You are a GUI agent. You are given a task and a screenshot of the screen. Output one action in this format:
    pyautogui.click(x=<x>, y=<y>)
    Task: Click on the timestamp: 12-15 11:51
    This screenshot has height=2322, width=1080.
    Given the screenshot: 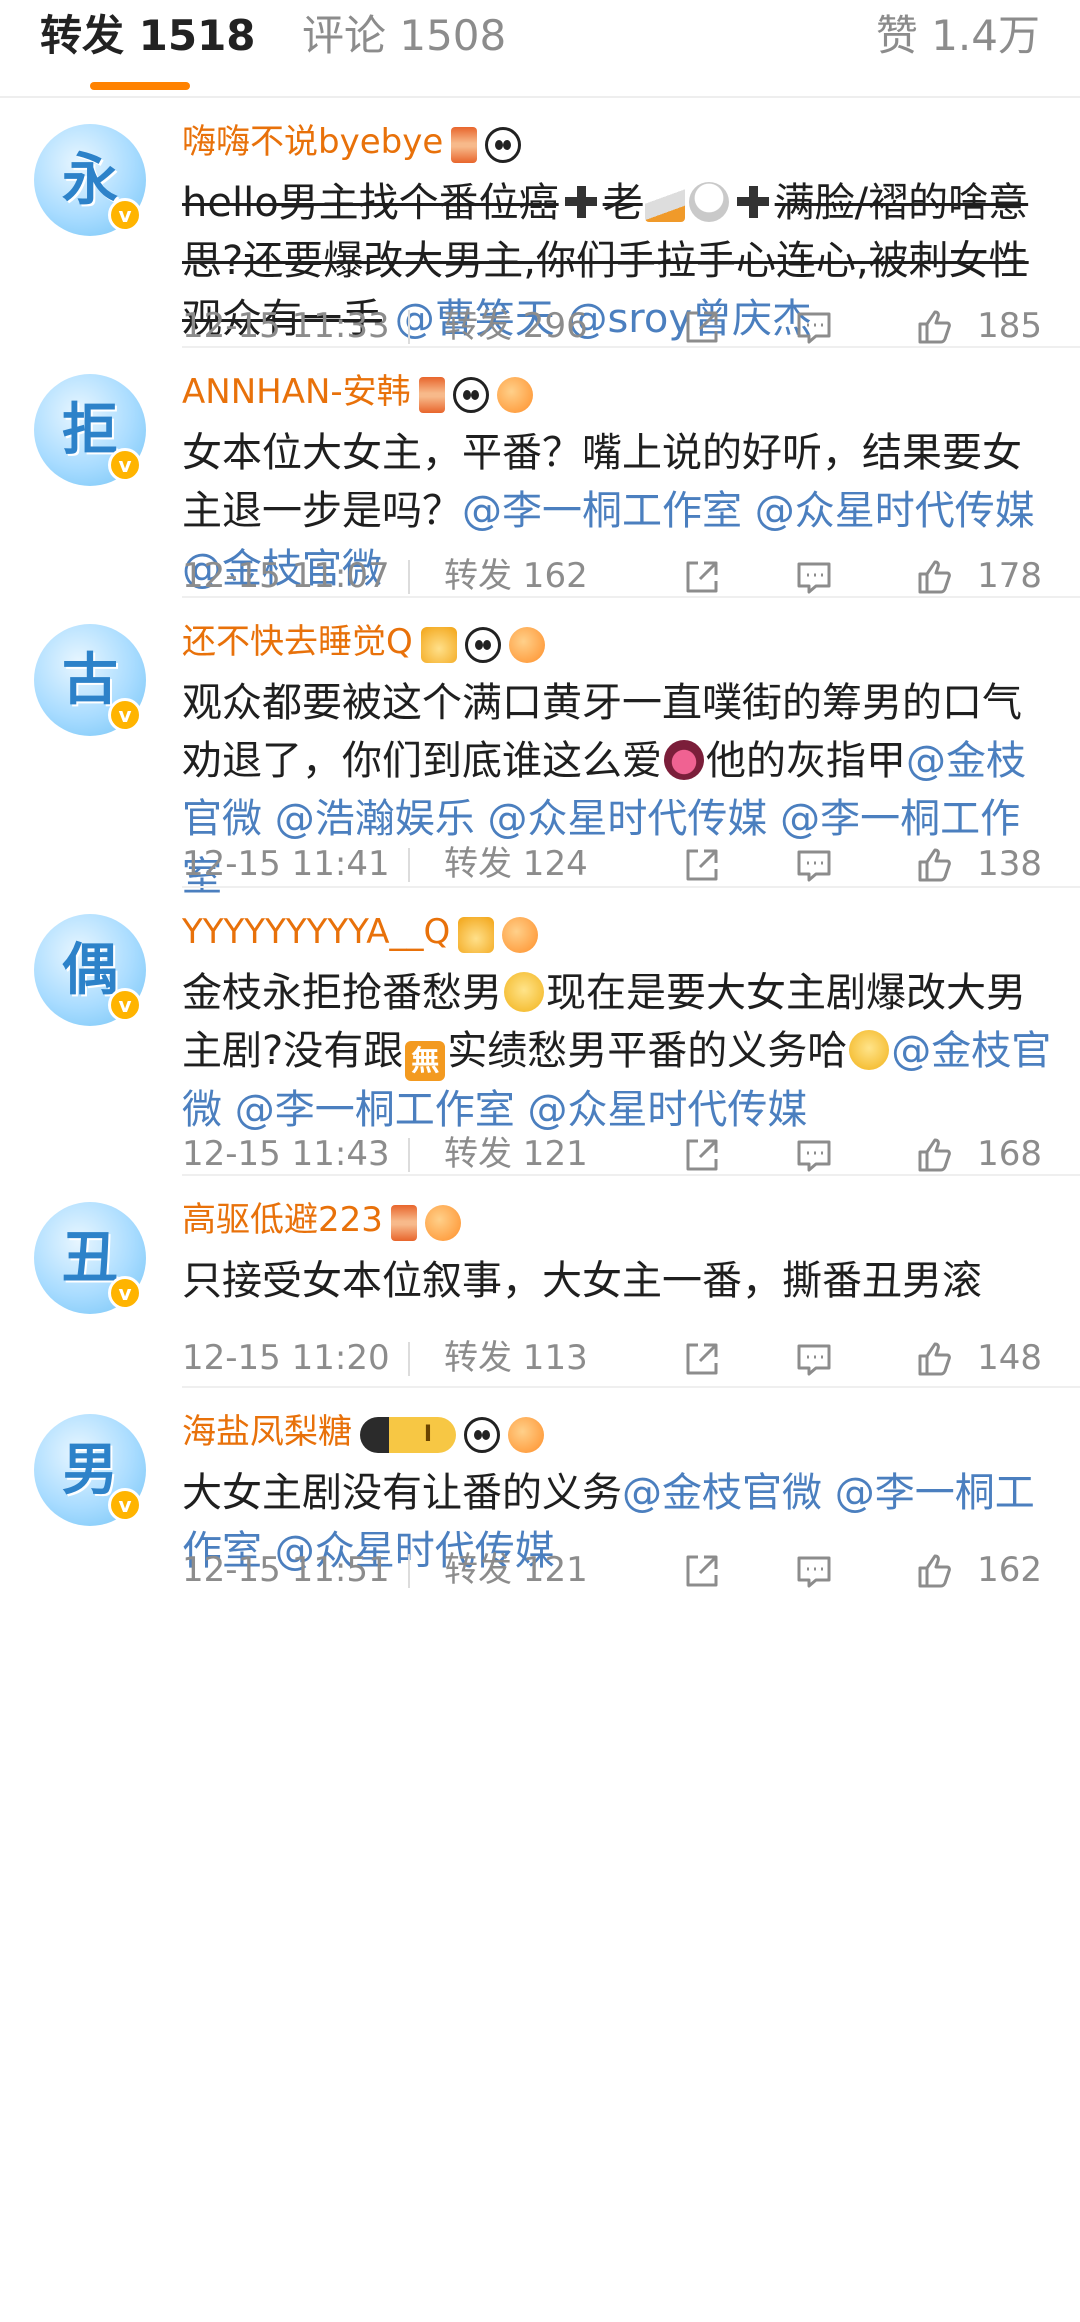 What is the action you would take?
    pyautogui.click(x=286, y=1570)
    